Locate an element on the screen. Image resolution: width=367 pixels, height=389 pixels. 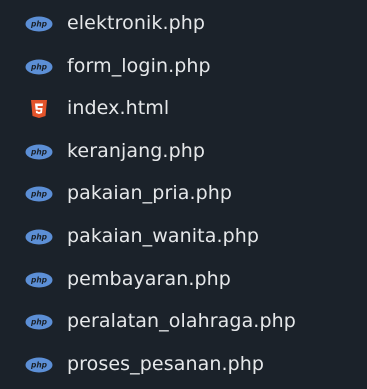
file-item: php proses_pesanan.php is located at coordinates (183, 365).